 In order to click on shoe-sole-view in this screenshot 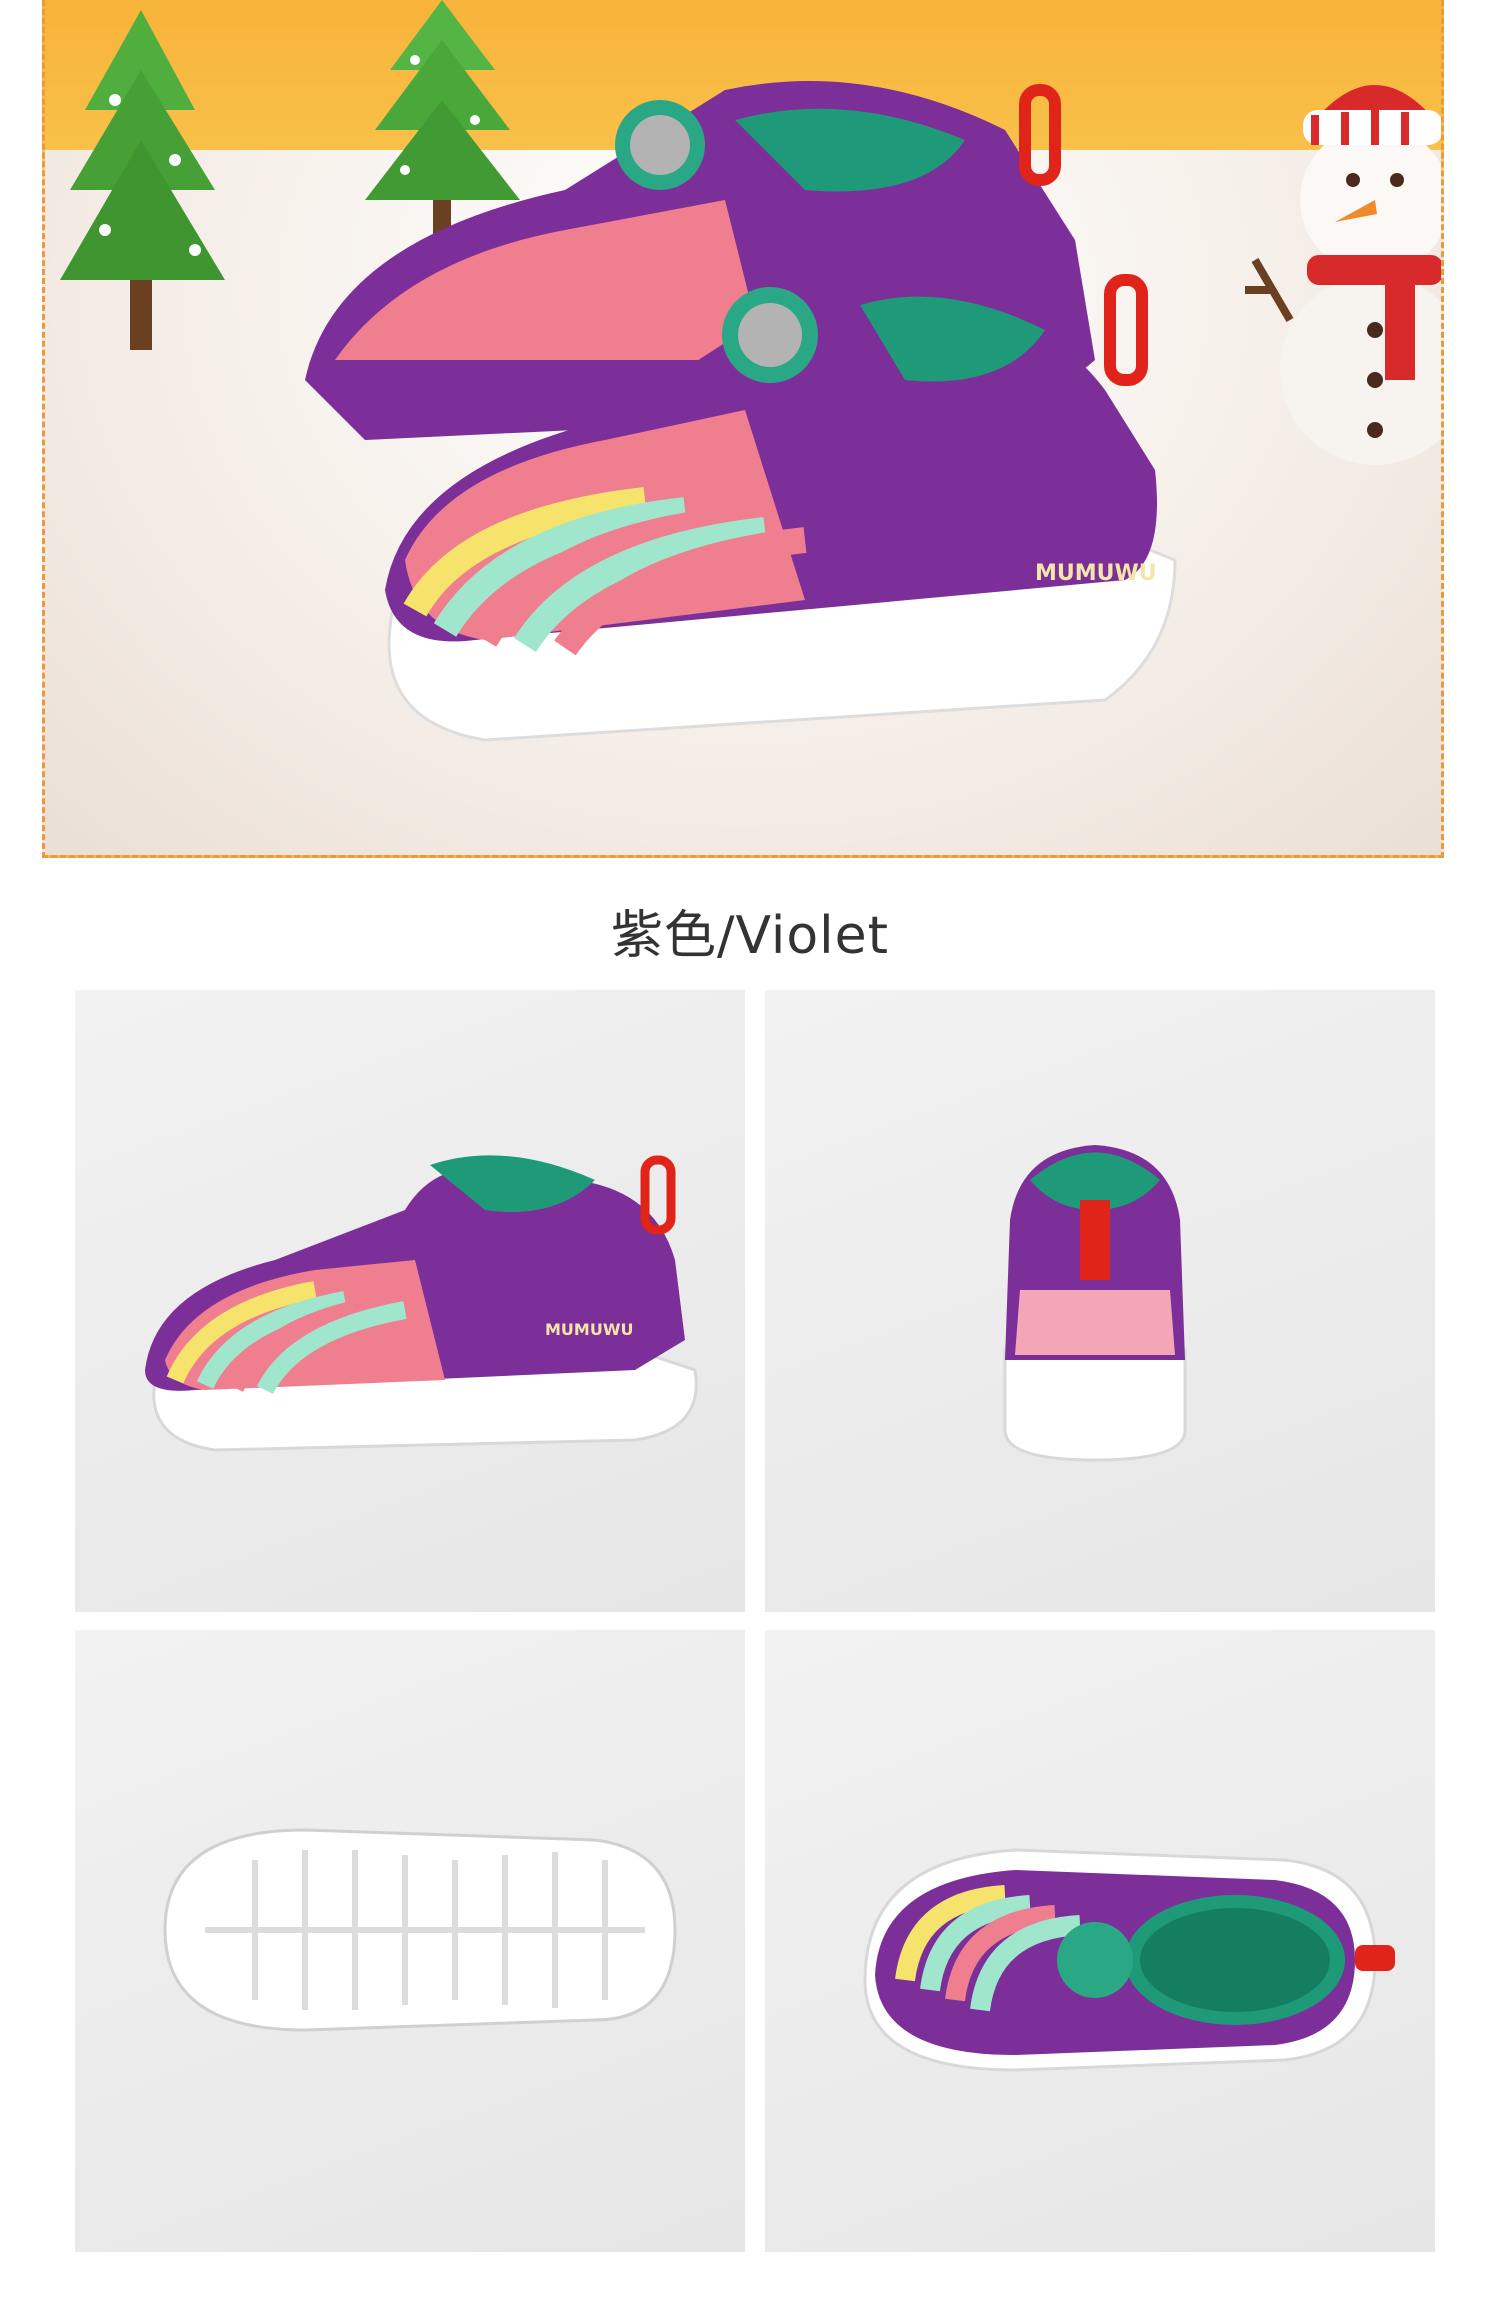, I will do `click(420, 1930)`.